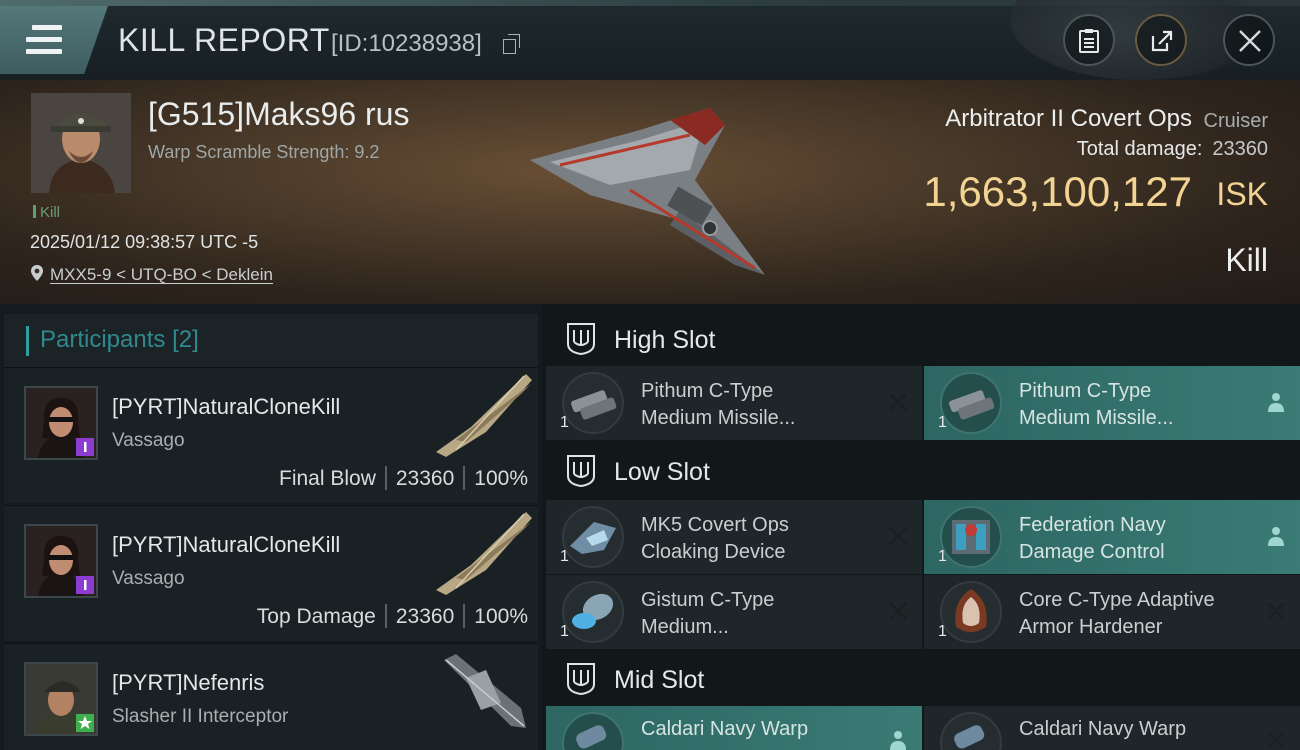  Describe the element at coordinates (650, 40) in the screenshot. I see `top-bar: KILL REPORT [ID:10238938]` at that location.